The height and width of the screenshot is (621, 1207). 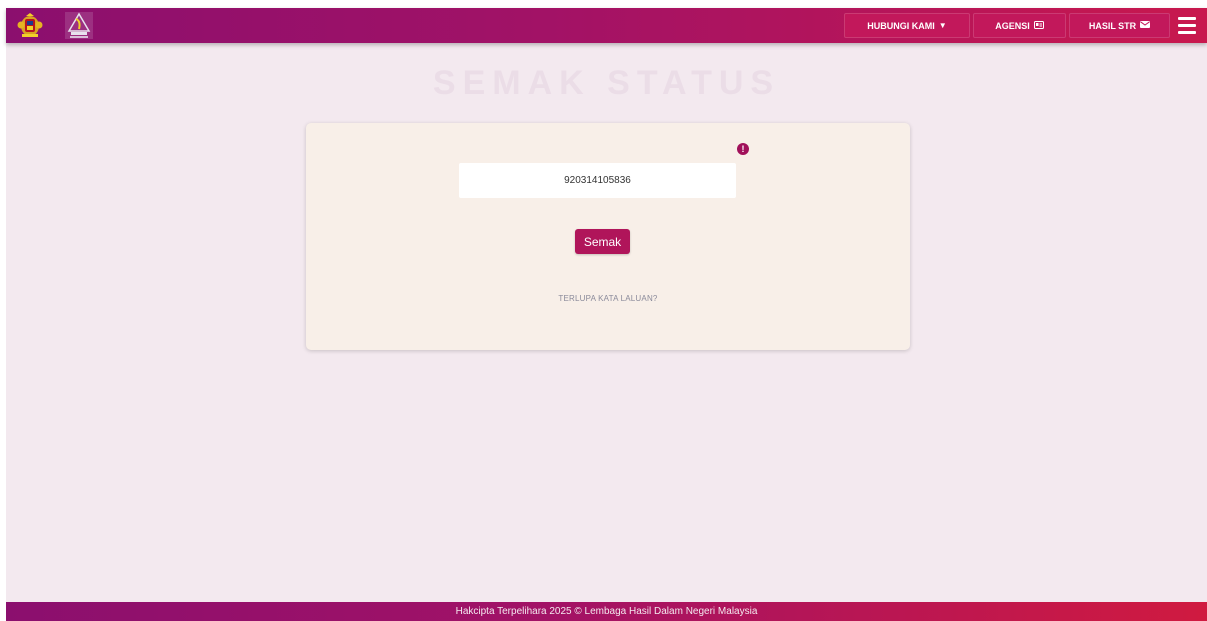 I want to click on nav-agensi-button: AGENSI, so click(x=1019, y=25).